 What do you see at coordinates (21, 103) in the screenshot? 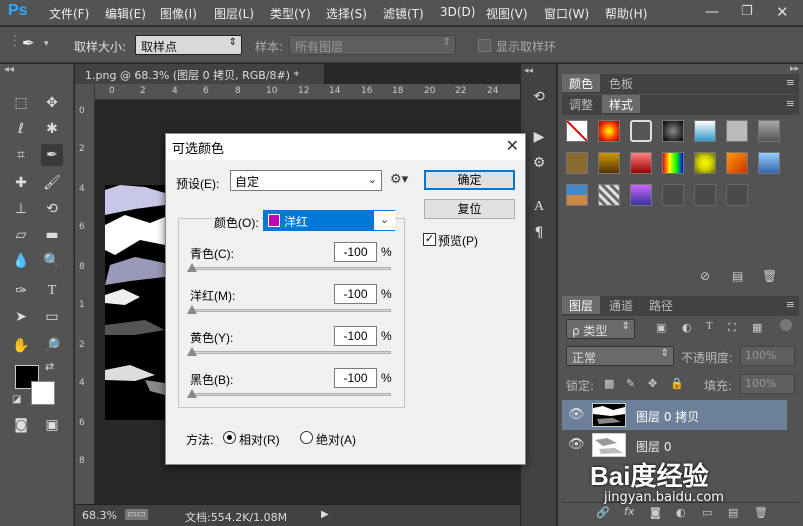
I see `marquee-tool-icon: ⬚` at bounding box center [21, 103].